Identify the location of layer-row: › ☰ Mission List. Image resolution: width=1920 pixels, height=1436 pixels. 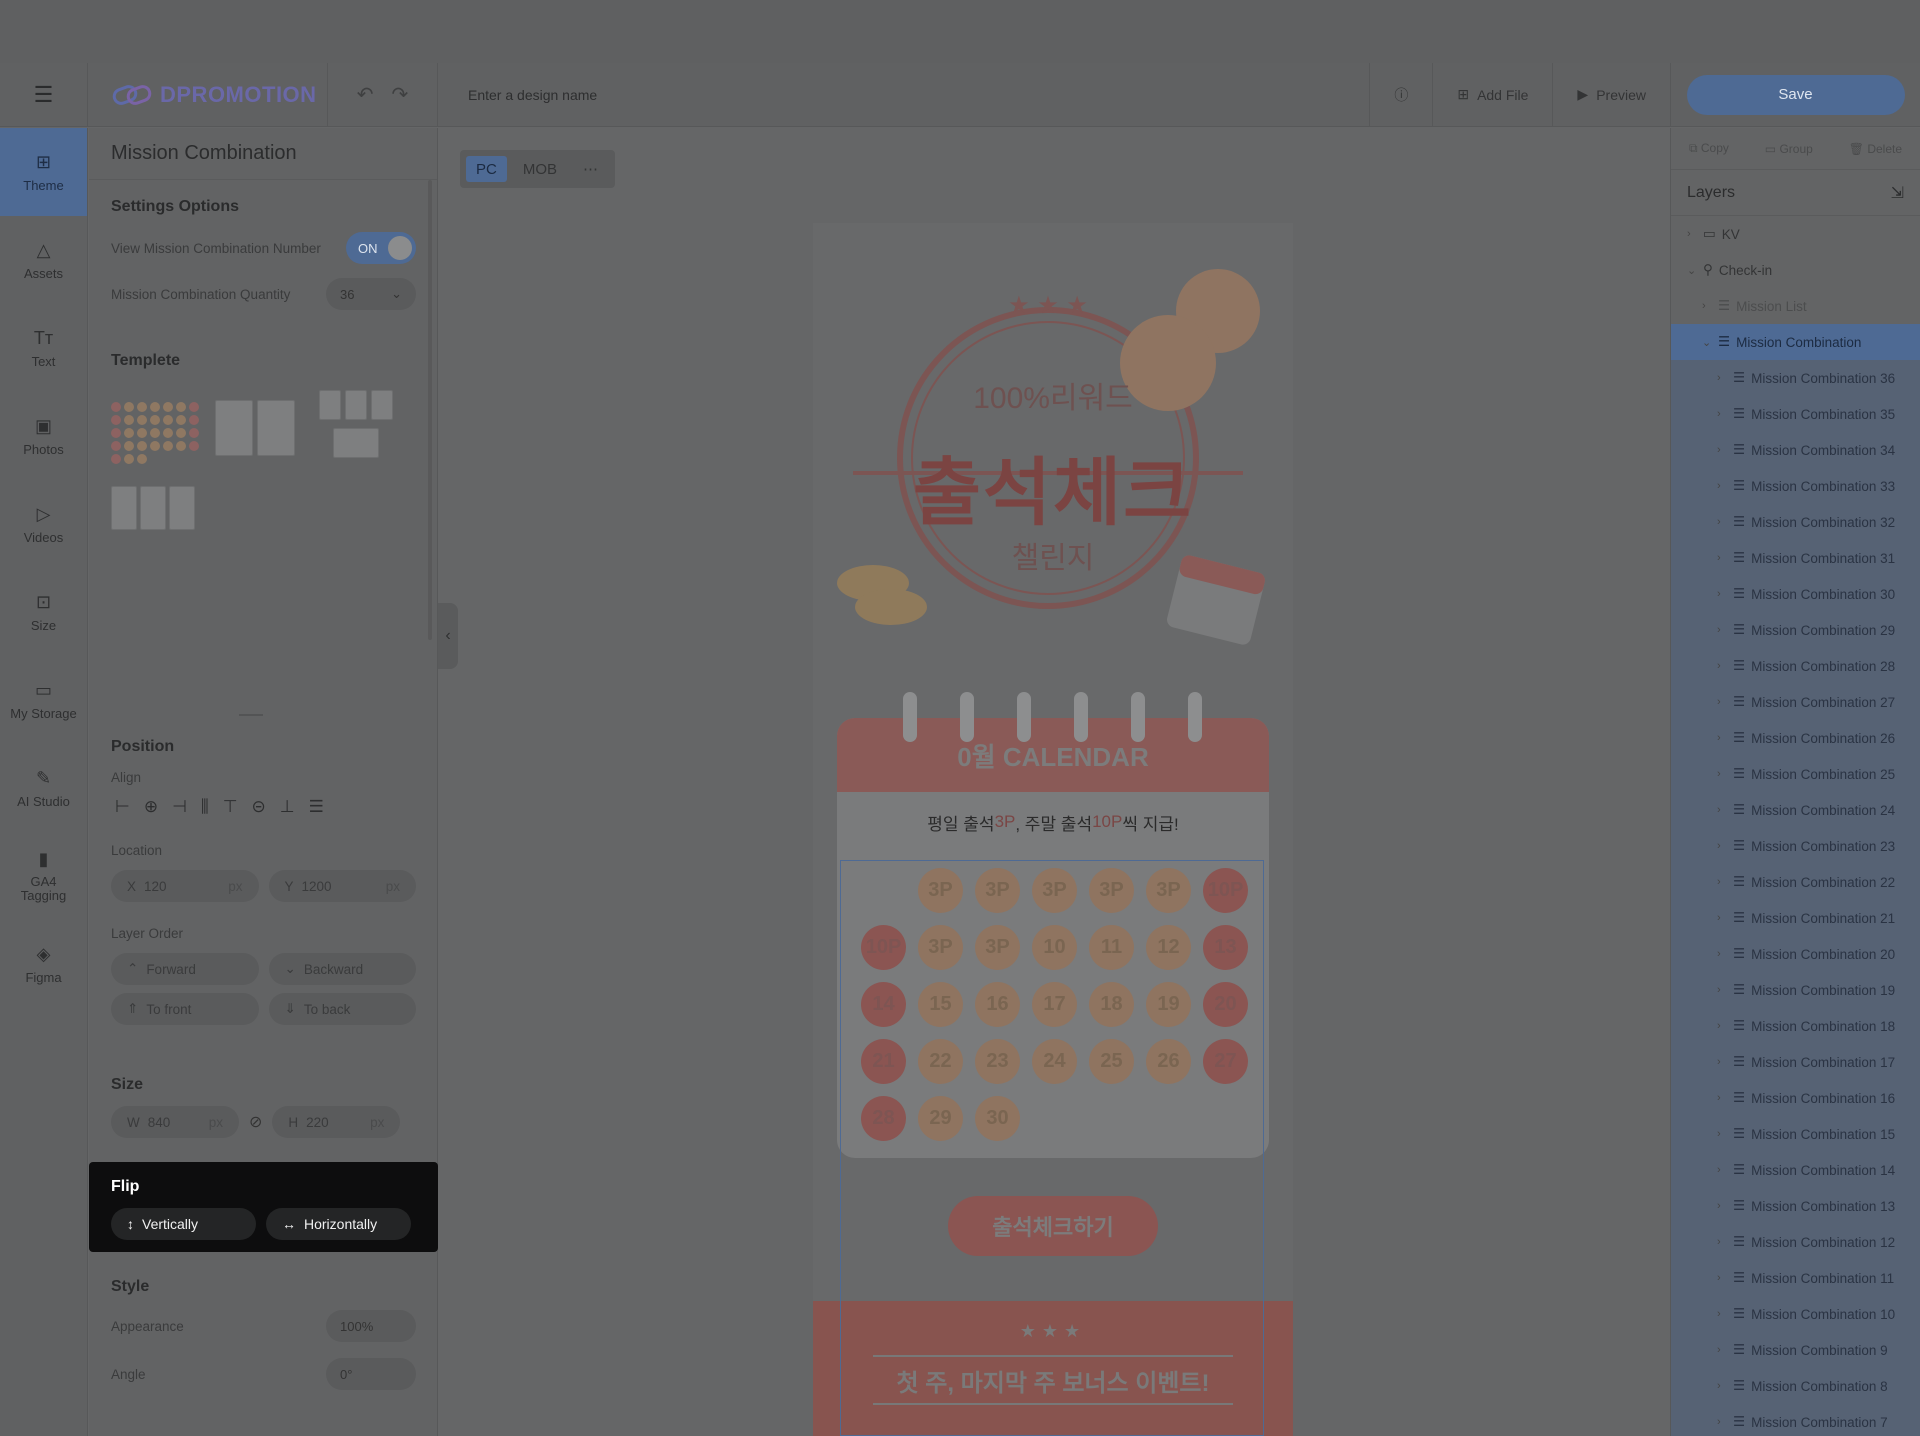
(1795, 306).